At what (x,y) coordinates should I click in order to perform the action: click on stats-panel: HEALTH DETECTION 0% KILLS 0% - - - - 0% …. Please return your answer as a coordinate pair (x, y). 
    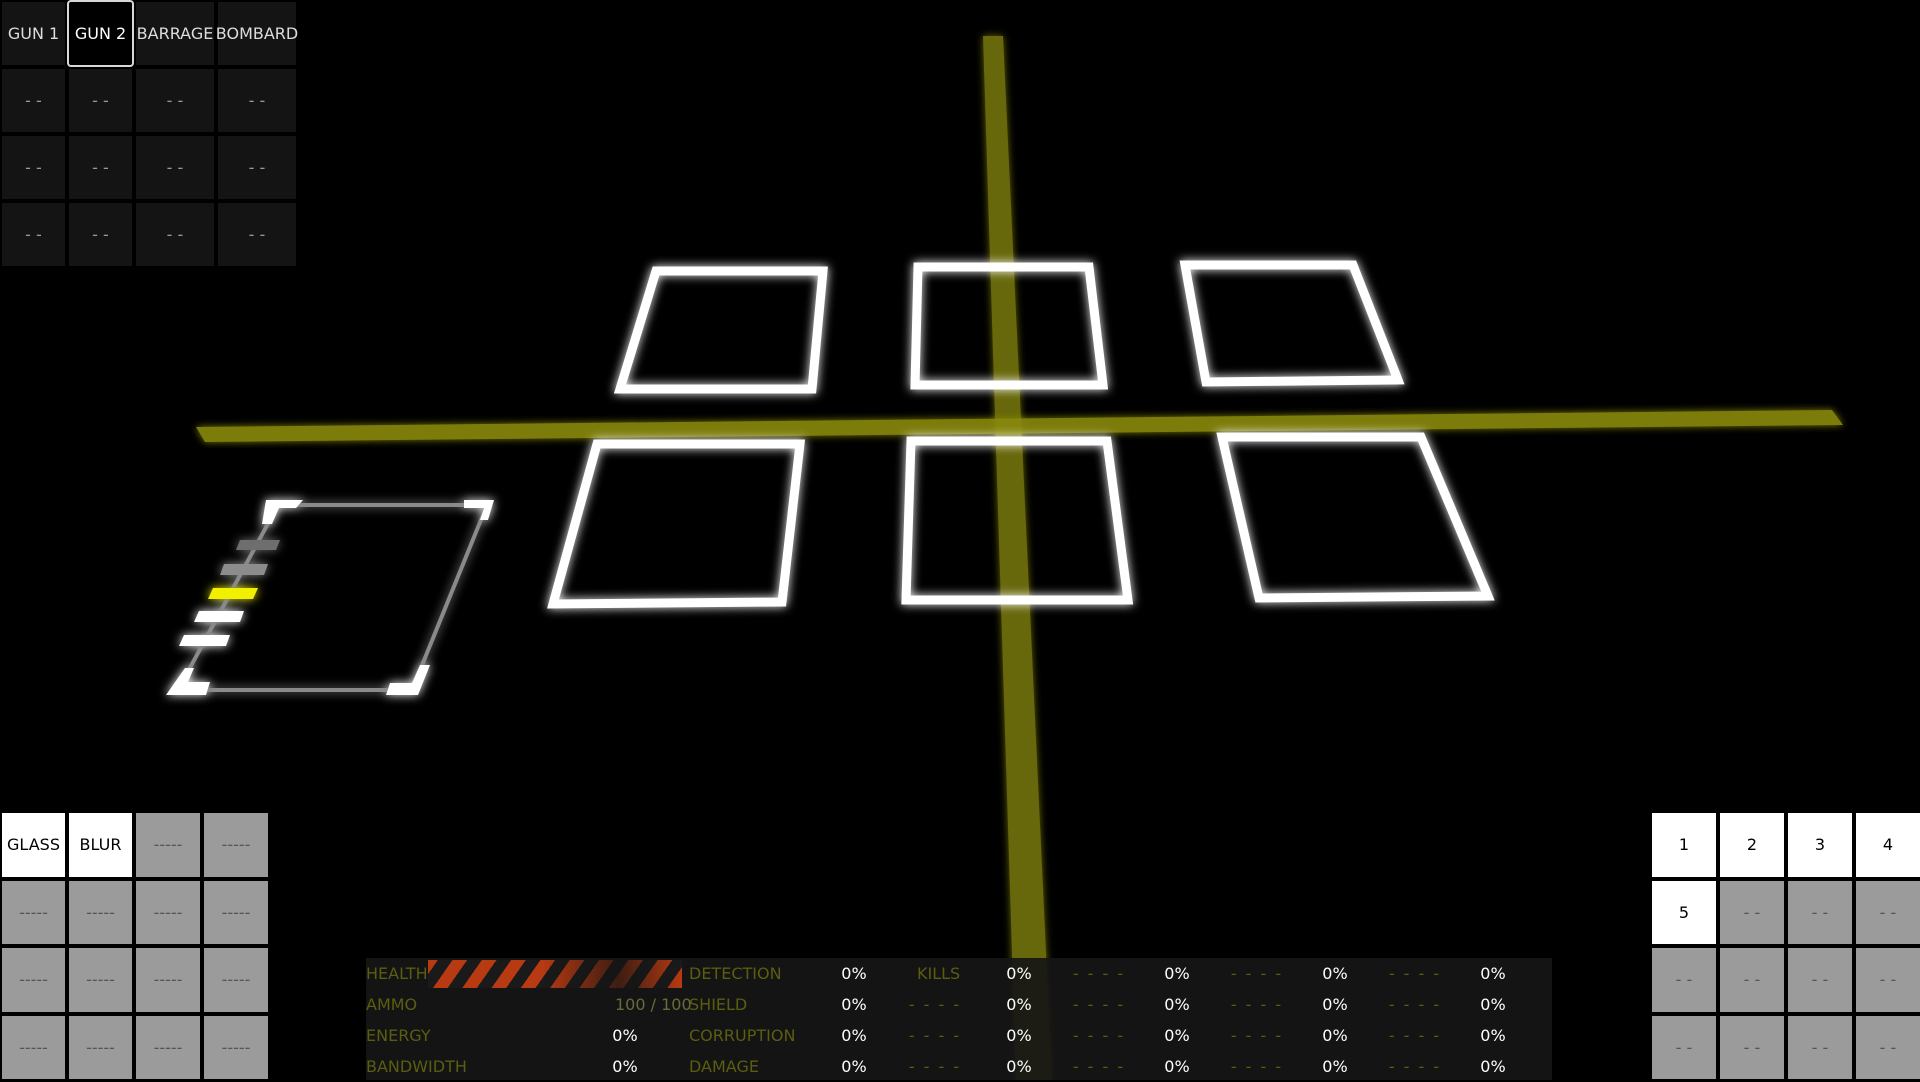
    Looking at the image, I should click on (959, 1019).